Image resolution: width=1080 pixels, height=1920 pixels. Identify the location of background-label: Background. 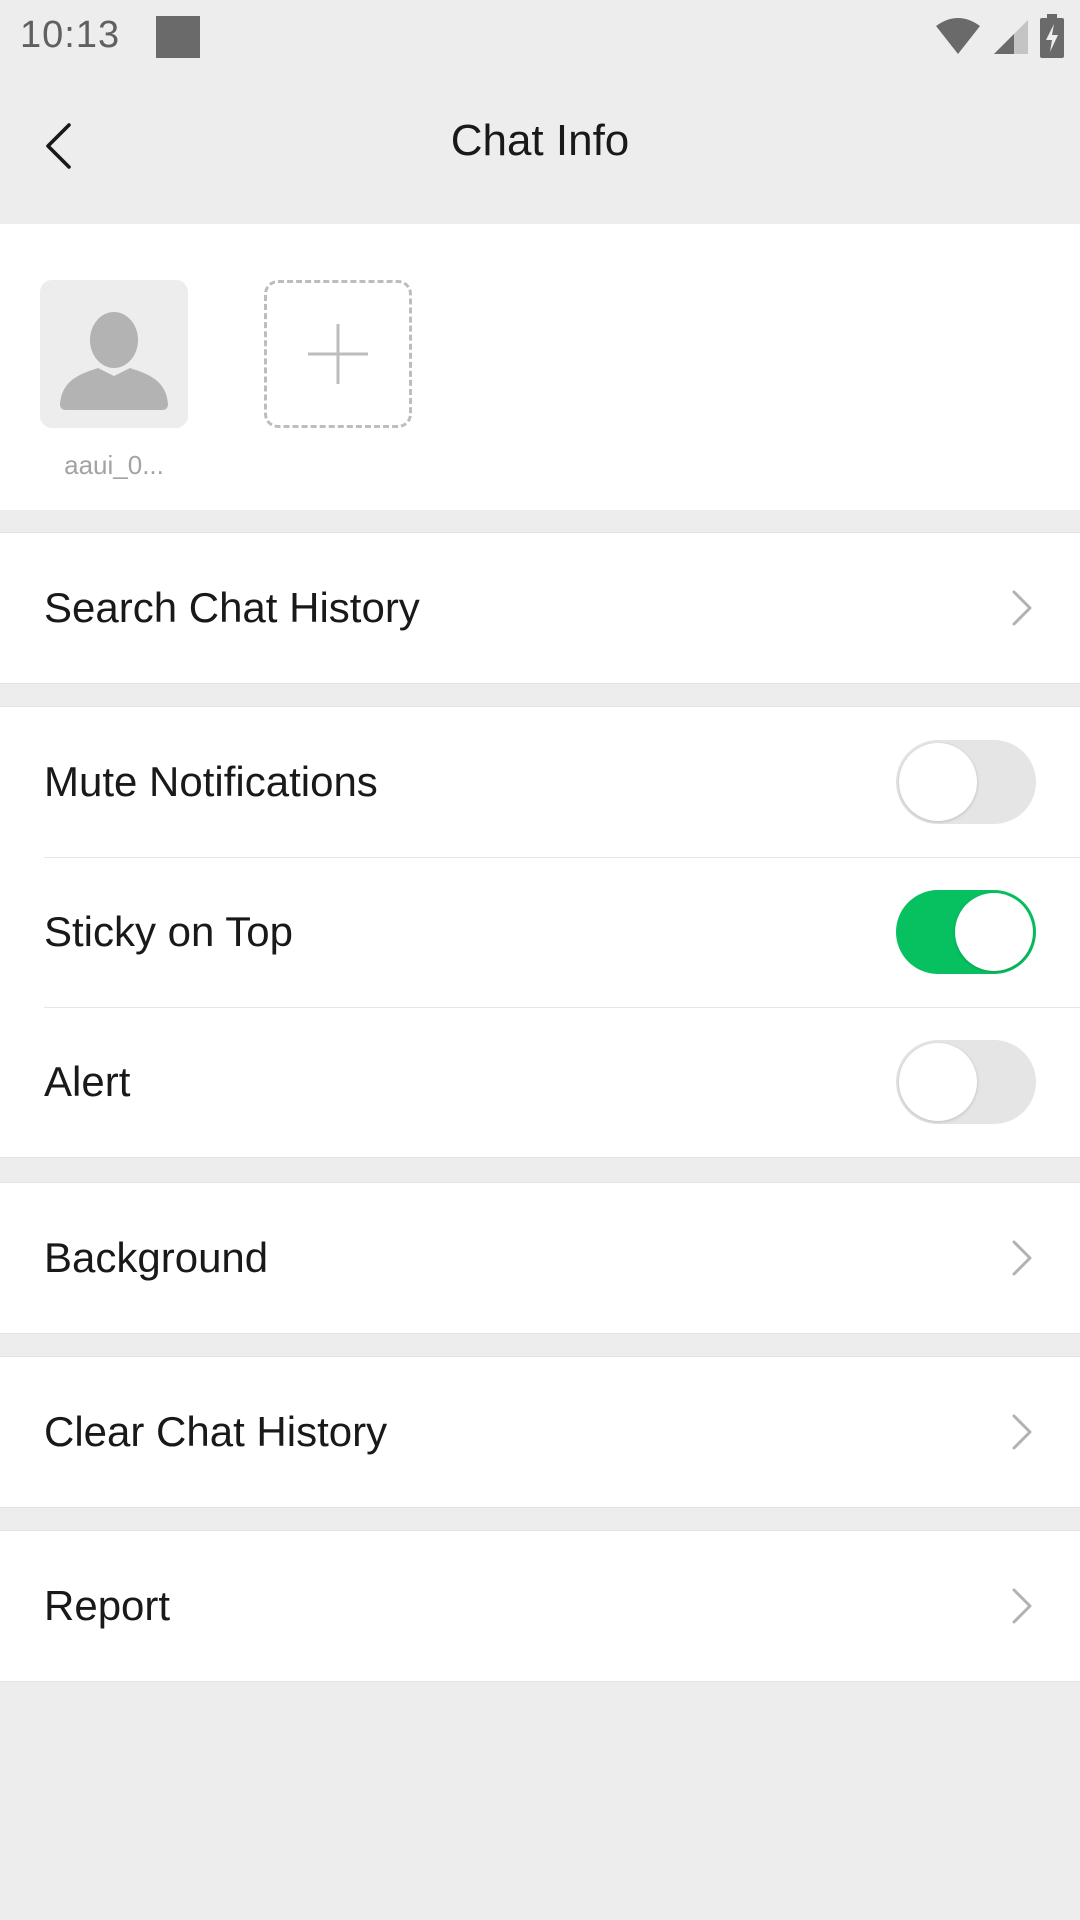
(156, 1257).